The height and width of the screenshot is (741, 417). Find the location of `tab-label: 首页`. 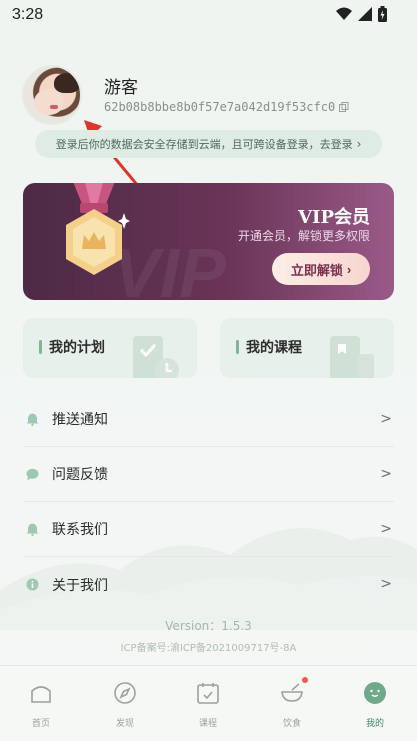

tab-label: 首页 is located at coordinates (40, 724).